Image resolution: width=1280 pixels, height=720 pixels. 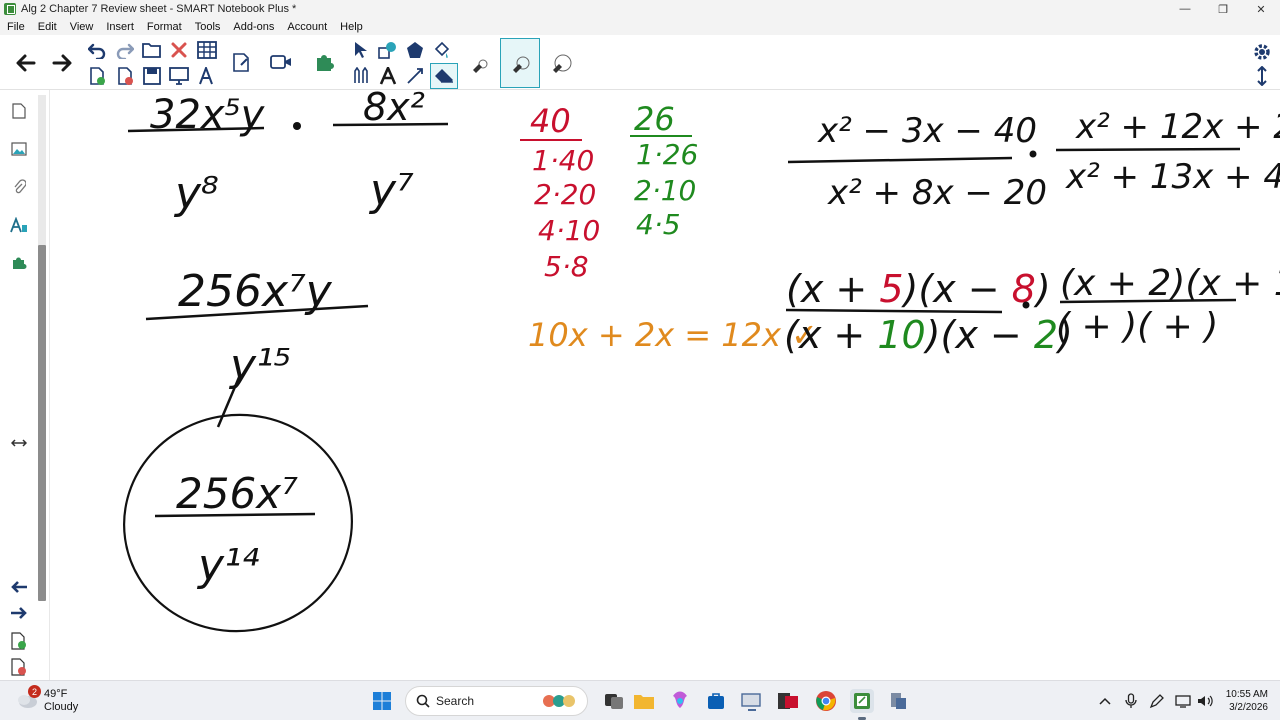 I want to click on factored-numerator-1: (x + 5)(x − 8), so click(x=918, y=289).